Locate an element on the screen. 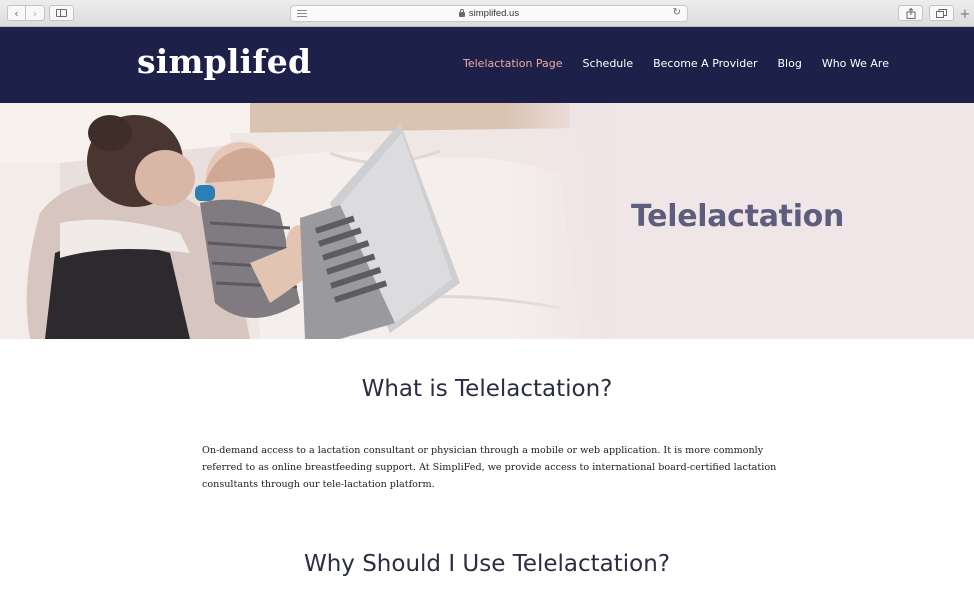 The width and height of the screenshot is (974, 608). share-icon is located at coordinates (910, 13).